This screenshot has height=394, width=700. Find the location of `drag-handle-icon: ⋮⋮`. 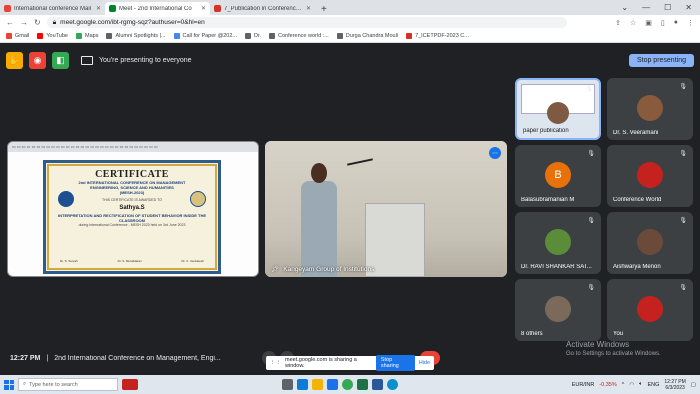

drag-handle-icon: ⋮⋮ is located at coordinates (275, 363).